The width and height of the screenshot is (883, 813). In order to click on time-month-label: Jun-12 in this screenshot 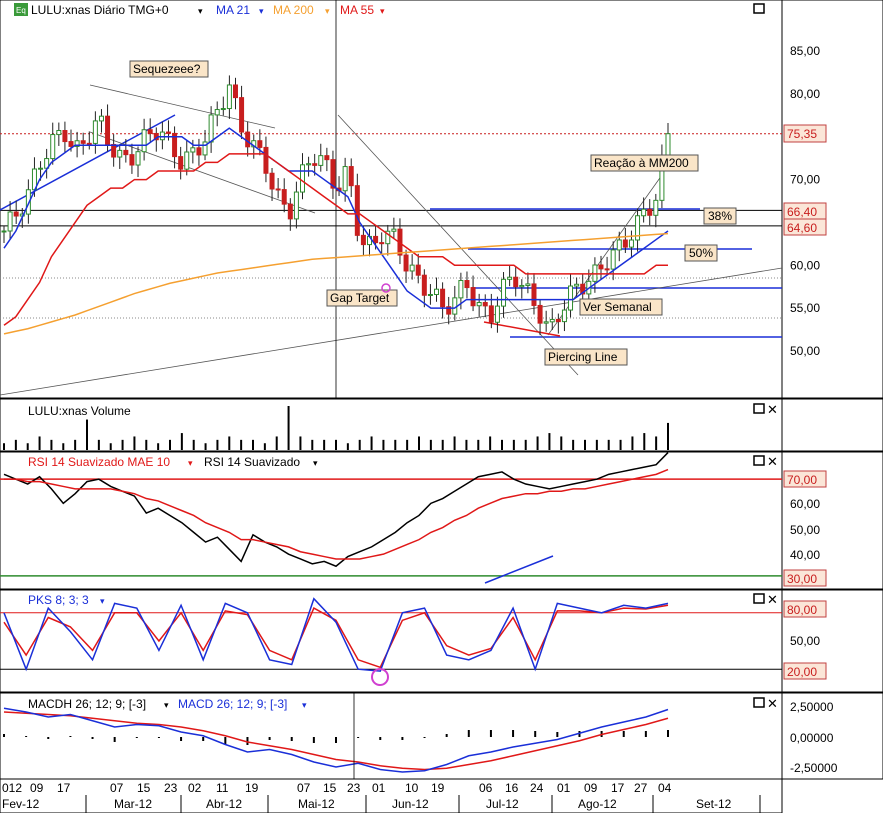, I will do `click(410, 804)`.